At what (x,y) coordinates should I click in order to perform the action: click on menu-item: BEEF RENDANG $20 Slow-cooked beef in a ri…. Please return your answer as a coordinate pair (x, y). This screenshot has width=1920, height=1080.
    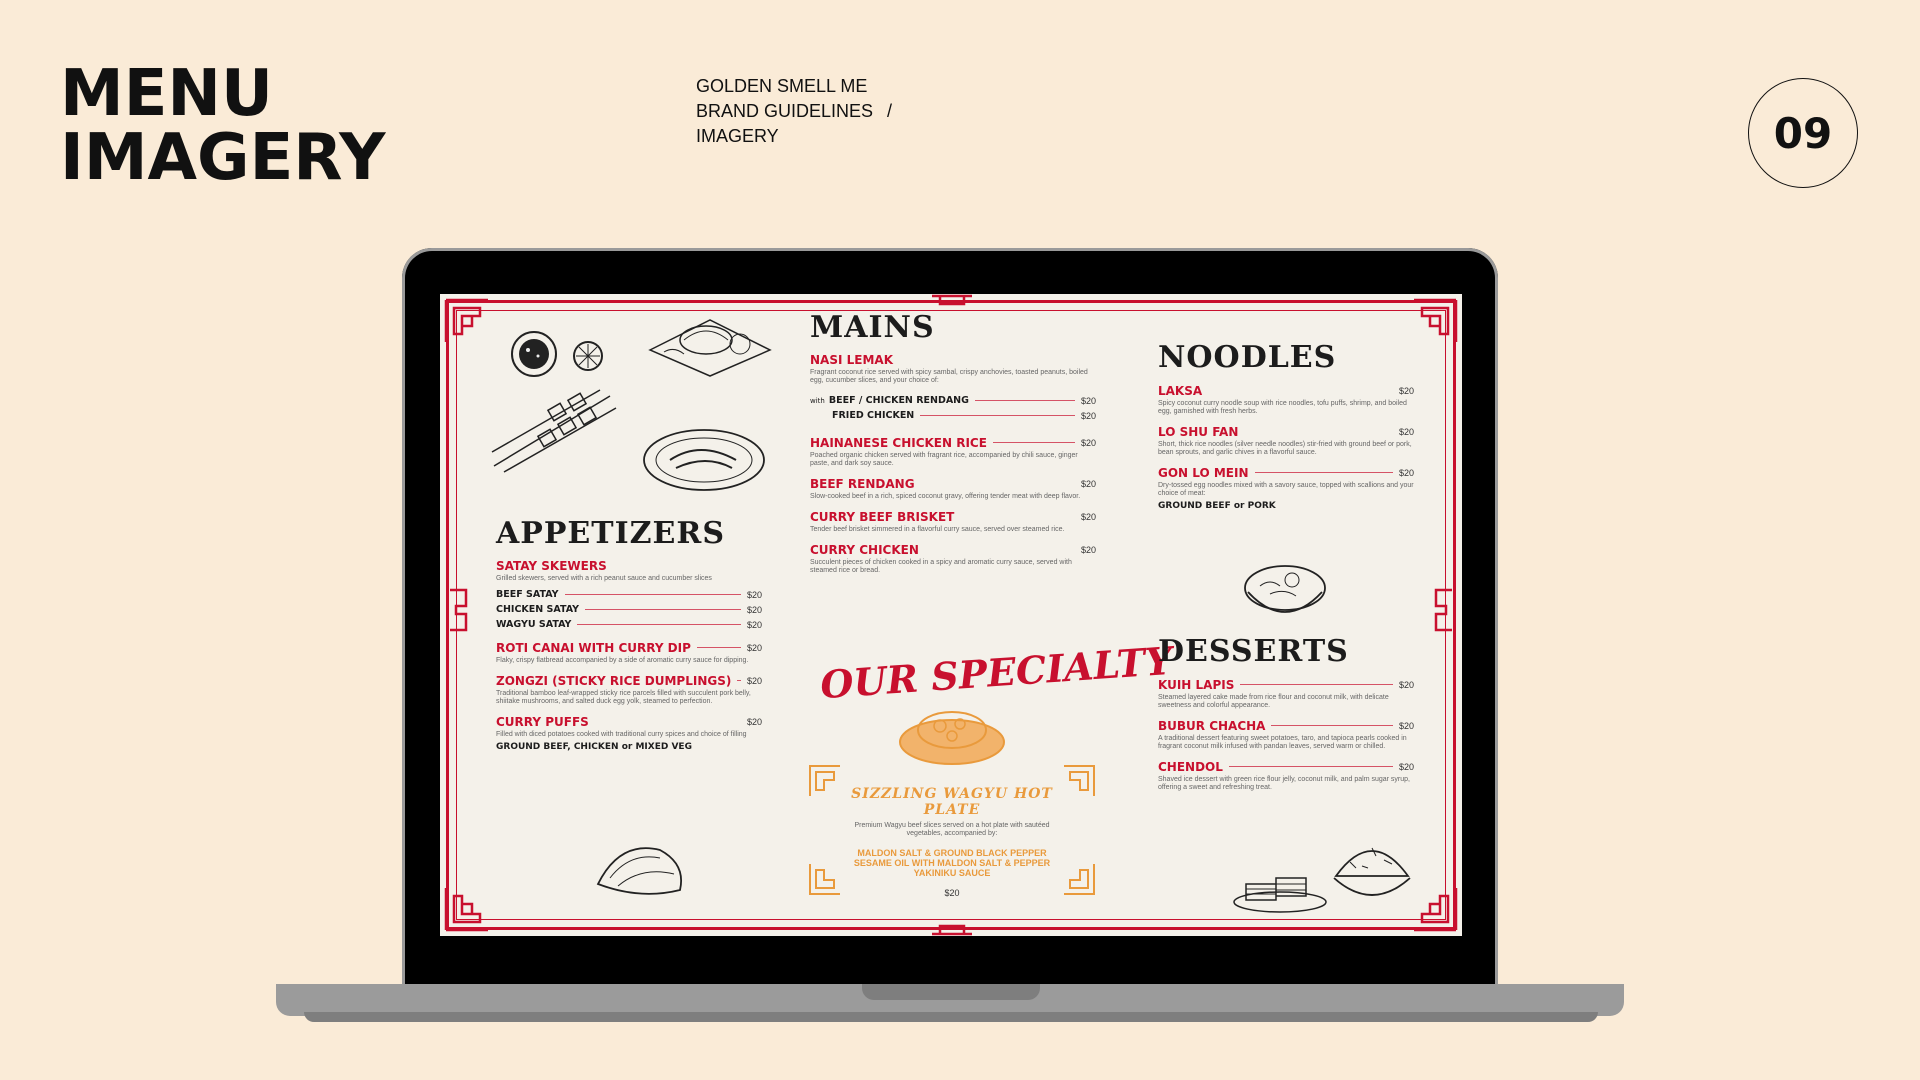
    Looking at the image, I should click on (953, 488).